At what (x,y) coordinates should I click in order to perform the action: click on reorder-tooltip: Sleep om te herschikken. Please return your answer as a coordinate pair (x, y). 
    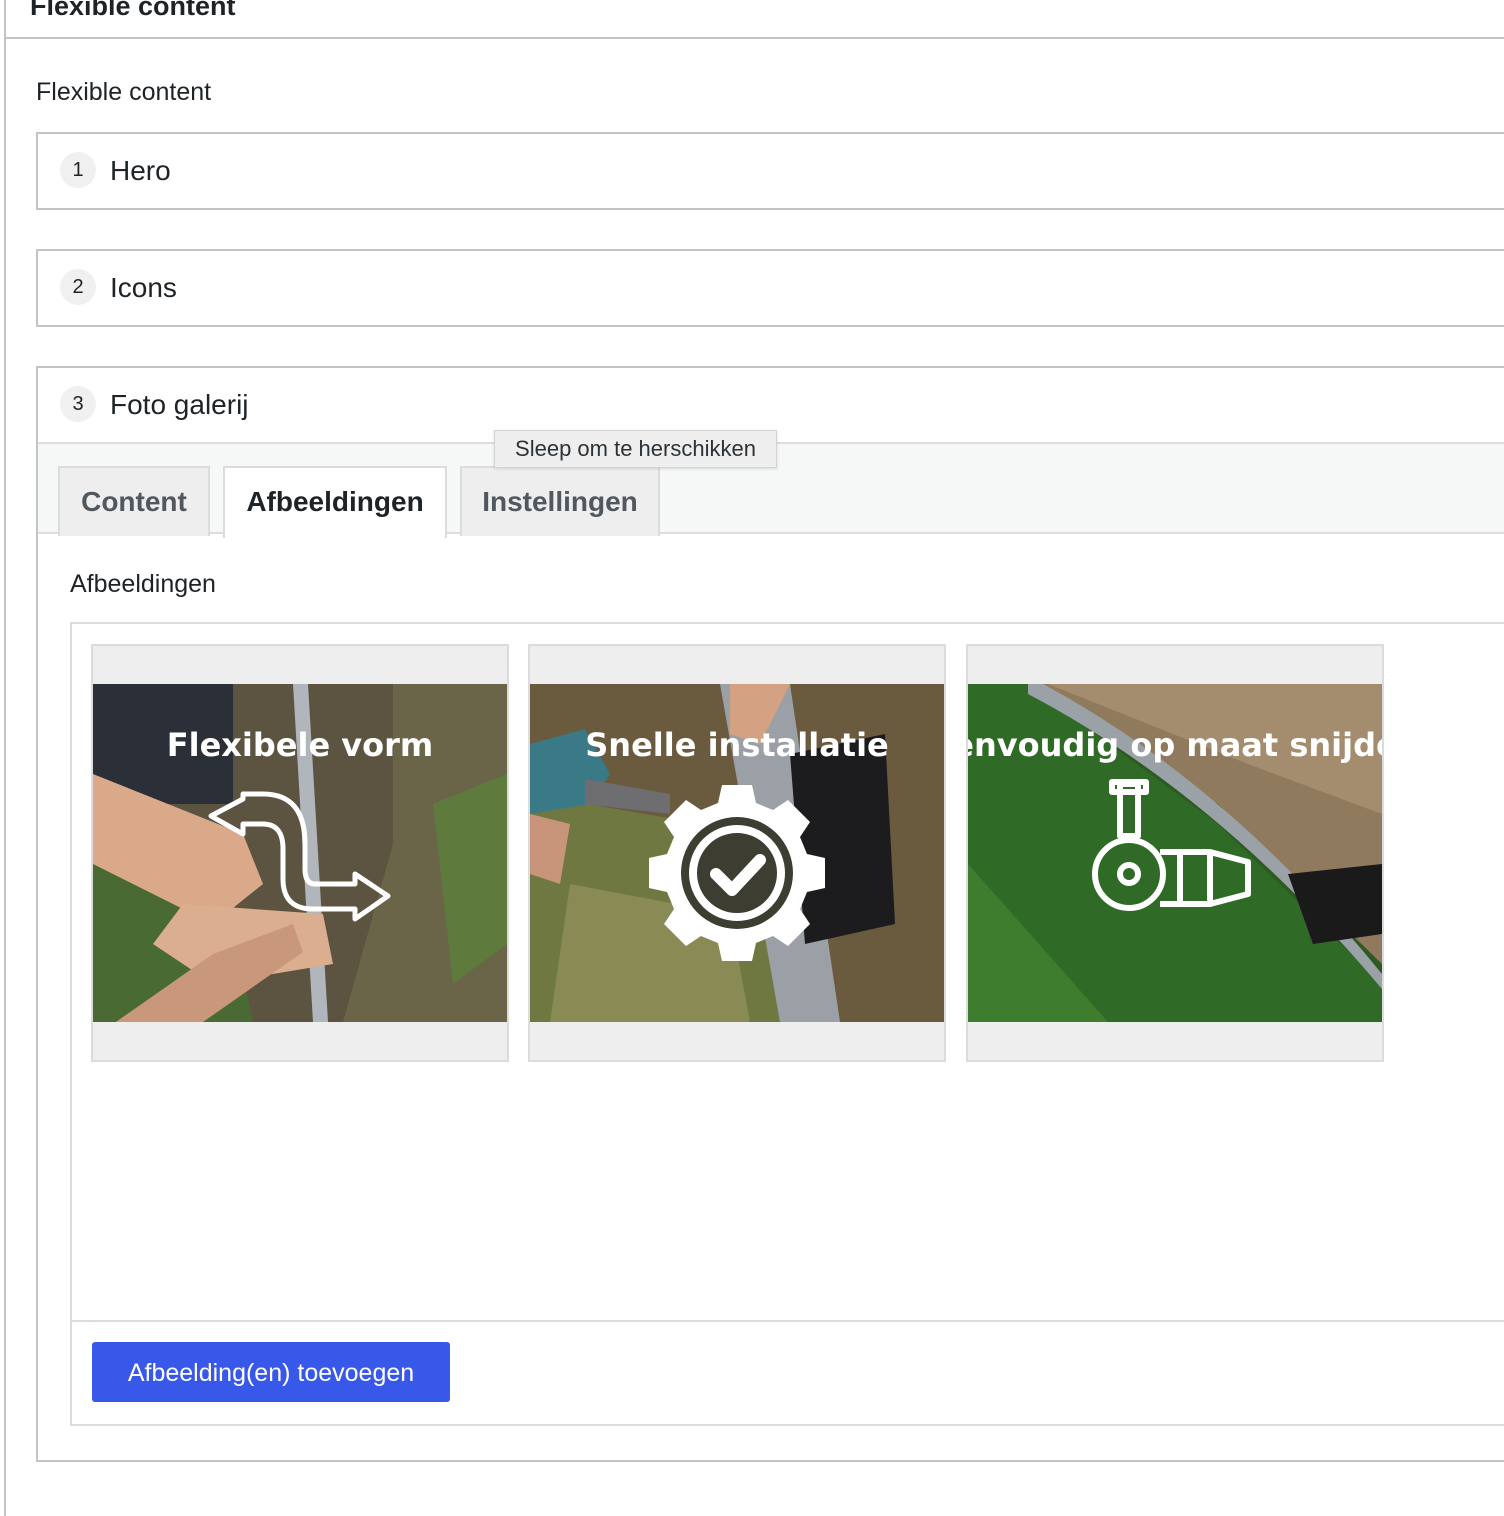
    Looking at the image, I should click on (635, 449).